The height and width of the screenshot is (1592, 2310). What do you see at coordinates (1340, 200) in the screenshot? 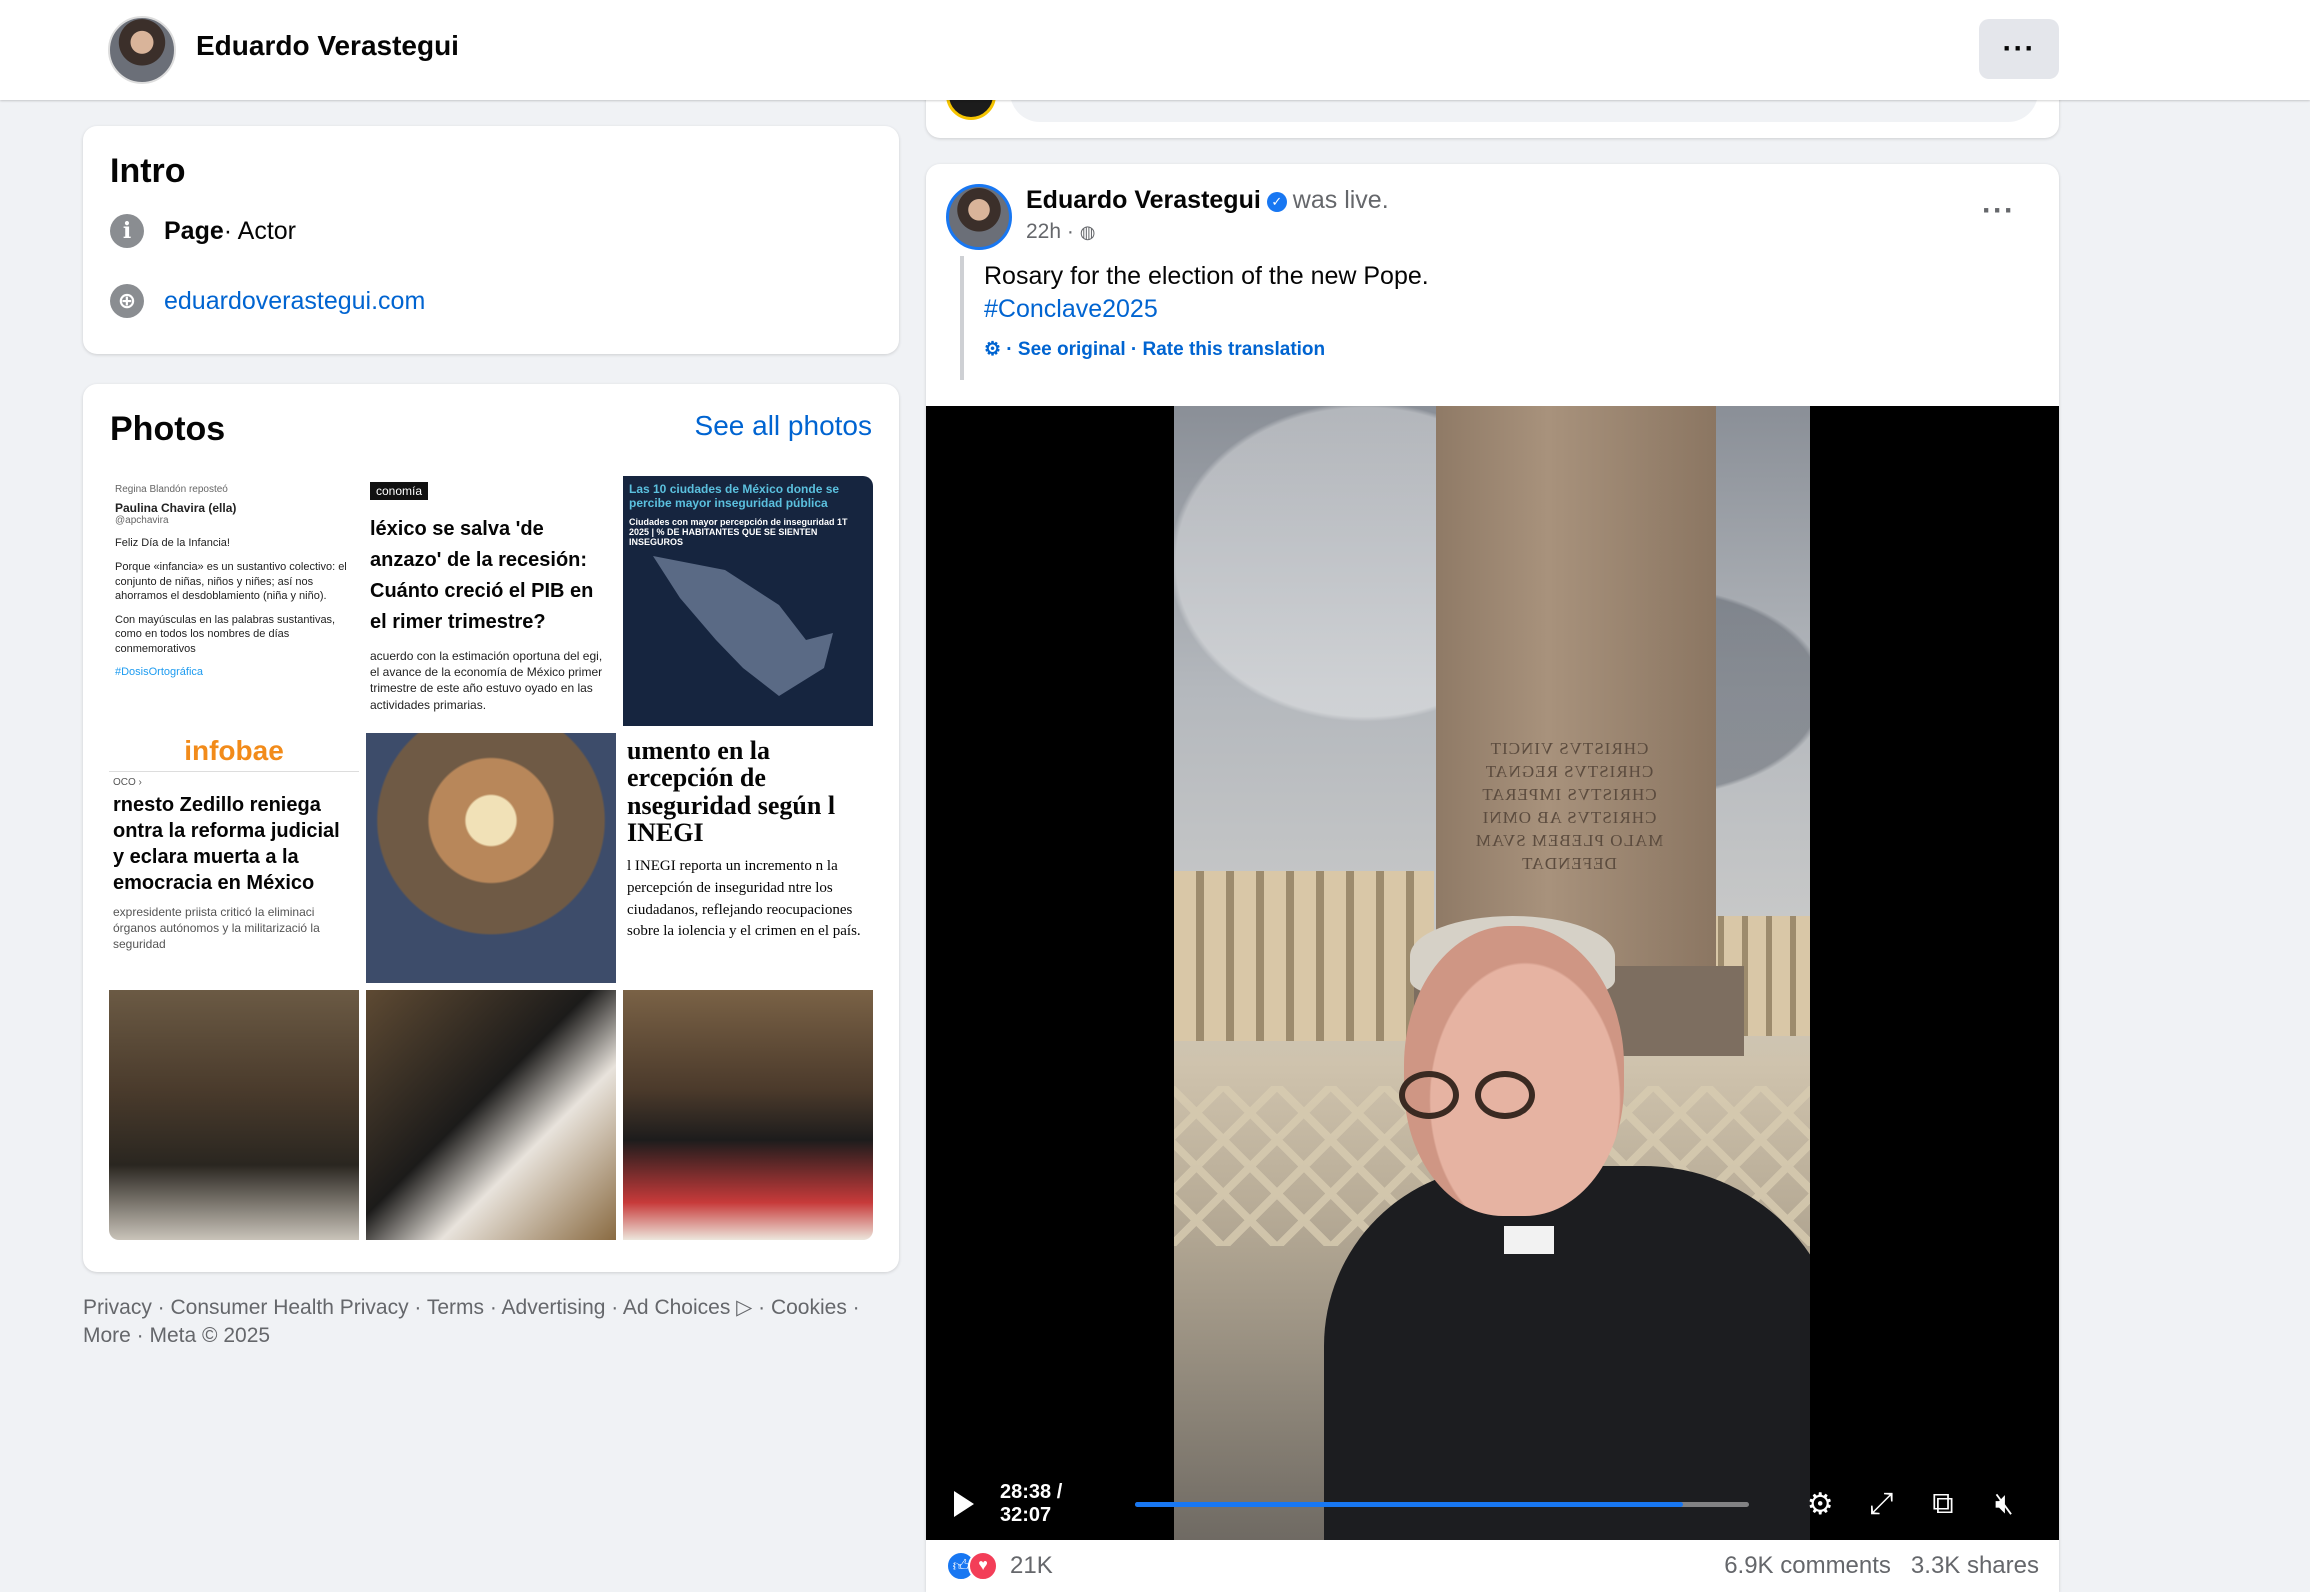
I see `post-status: was live.` at bounding box center [1340, 200].